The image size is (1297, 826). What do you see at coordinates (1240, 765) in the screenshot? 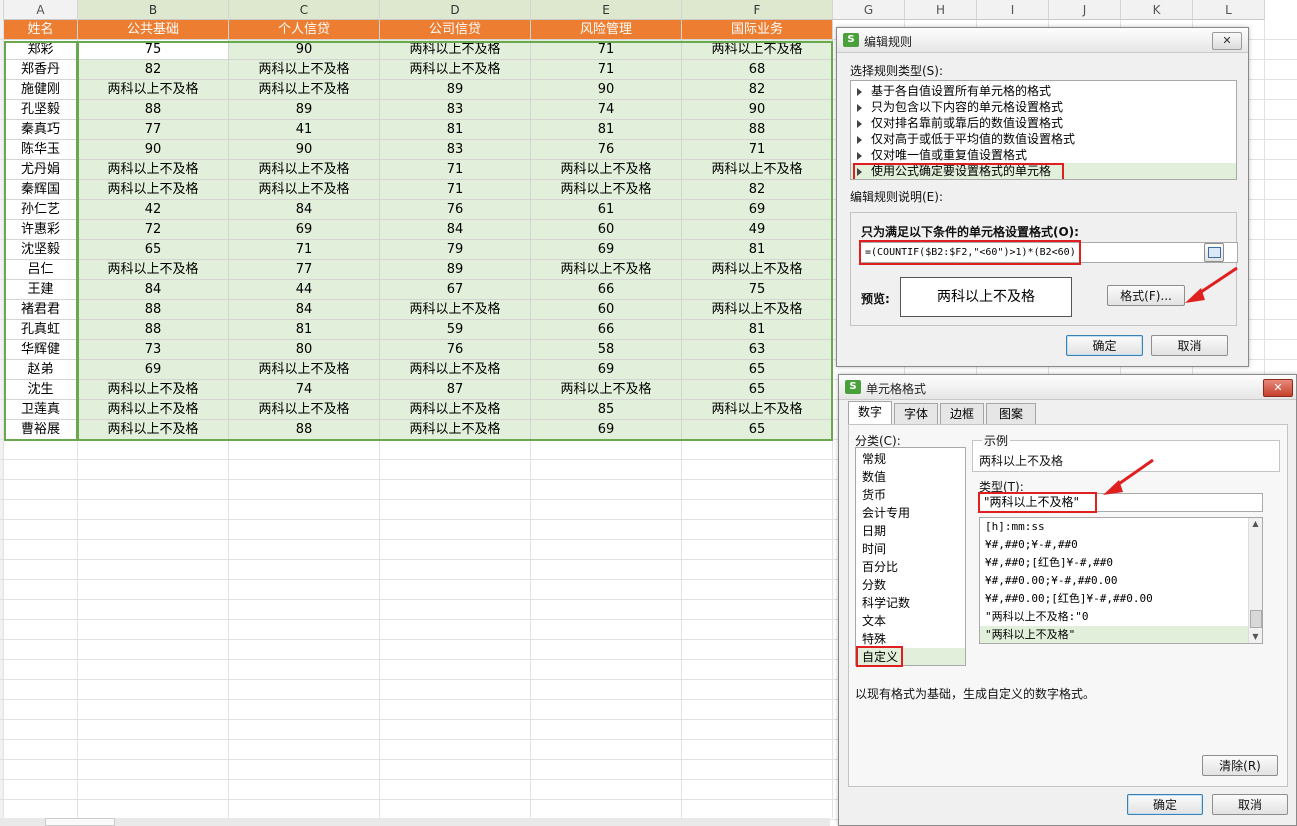
I see `clear-button: 清除(R)` at bounding box center [1240, 765].